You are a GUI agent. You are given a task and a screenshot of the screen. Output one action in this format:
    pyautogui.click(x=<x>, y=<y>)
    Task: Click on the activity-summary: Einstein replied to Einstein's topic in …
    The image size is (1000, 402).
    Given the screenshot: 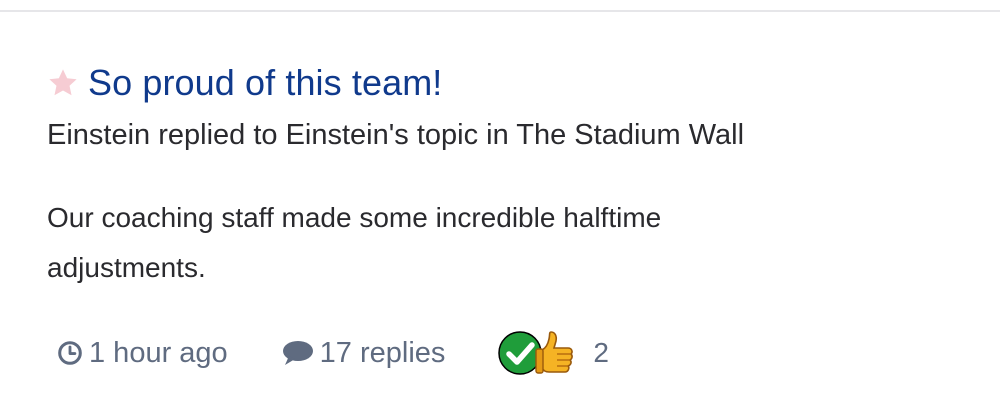 What is the action you would take?
    pyautogui.click(x=396, y=135)
    